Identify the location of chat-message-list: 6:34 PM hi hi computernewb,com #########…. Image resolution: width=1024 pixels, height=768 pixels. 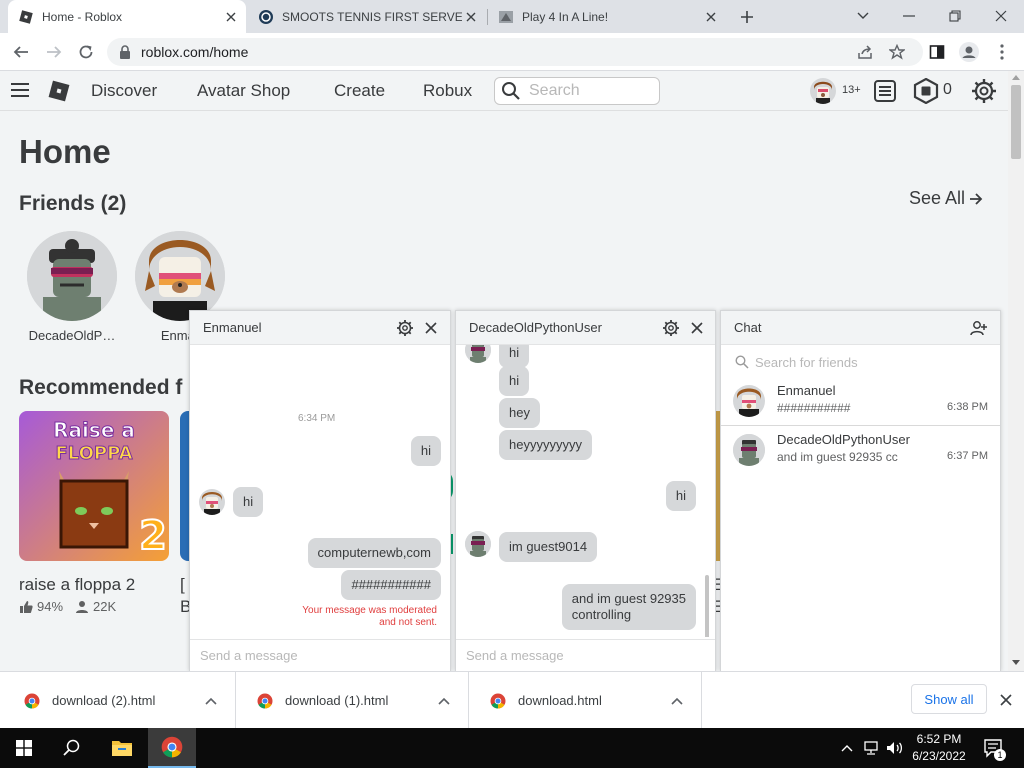
(320, 491).